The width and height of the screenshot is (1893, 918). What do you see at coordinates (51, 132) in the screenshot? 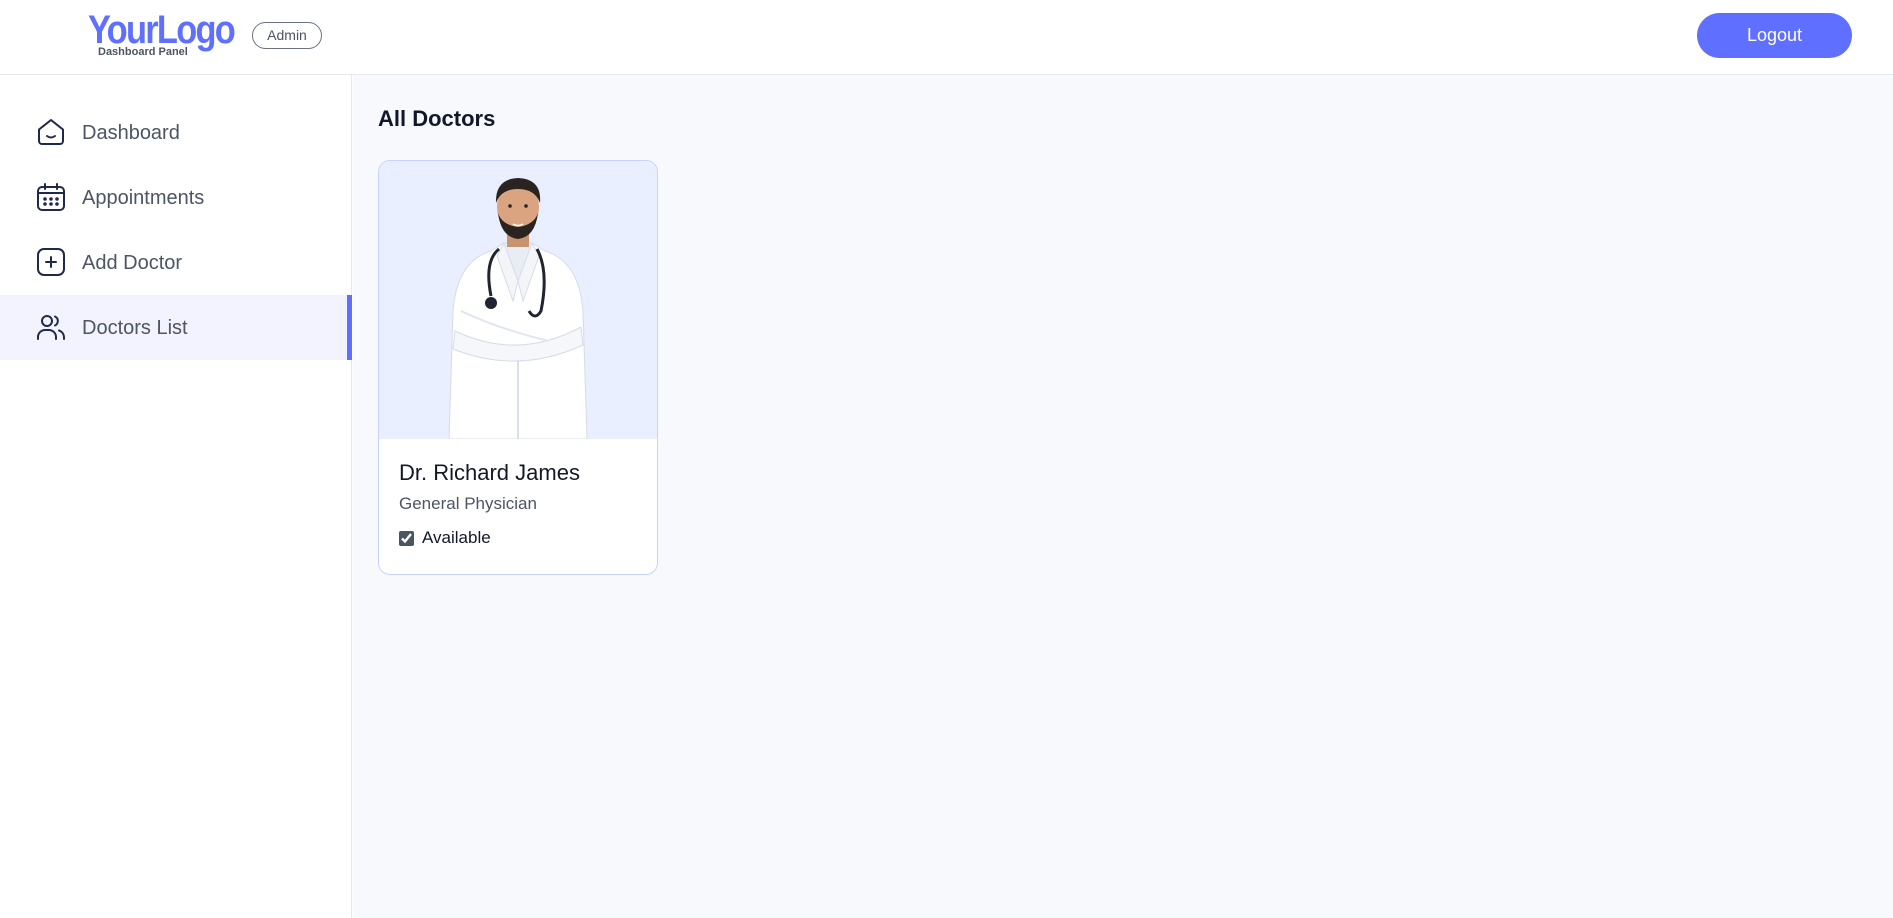
I see `home-icon` at bounding box center [51, 132].